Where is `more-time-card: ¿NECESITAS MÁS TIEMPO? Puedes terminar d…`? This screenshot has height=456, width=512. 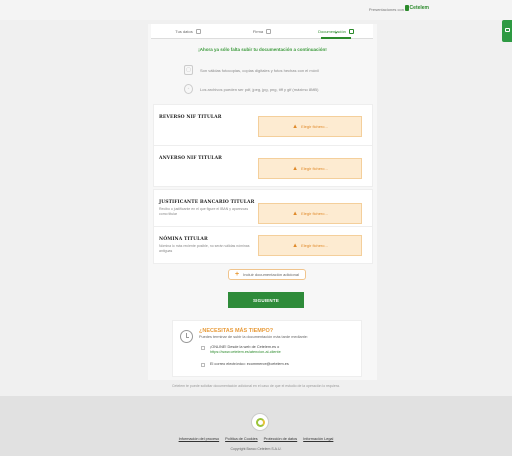
more-time-card: ¿NECESITAS MÁS TIEMPO? Puedes terminar d… is located at coordinates (267, 348).